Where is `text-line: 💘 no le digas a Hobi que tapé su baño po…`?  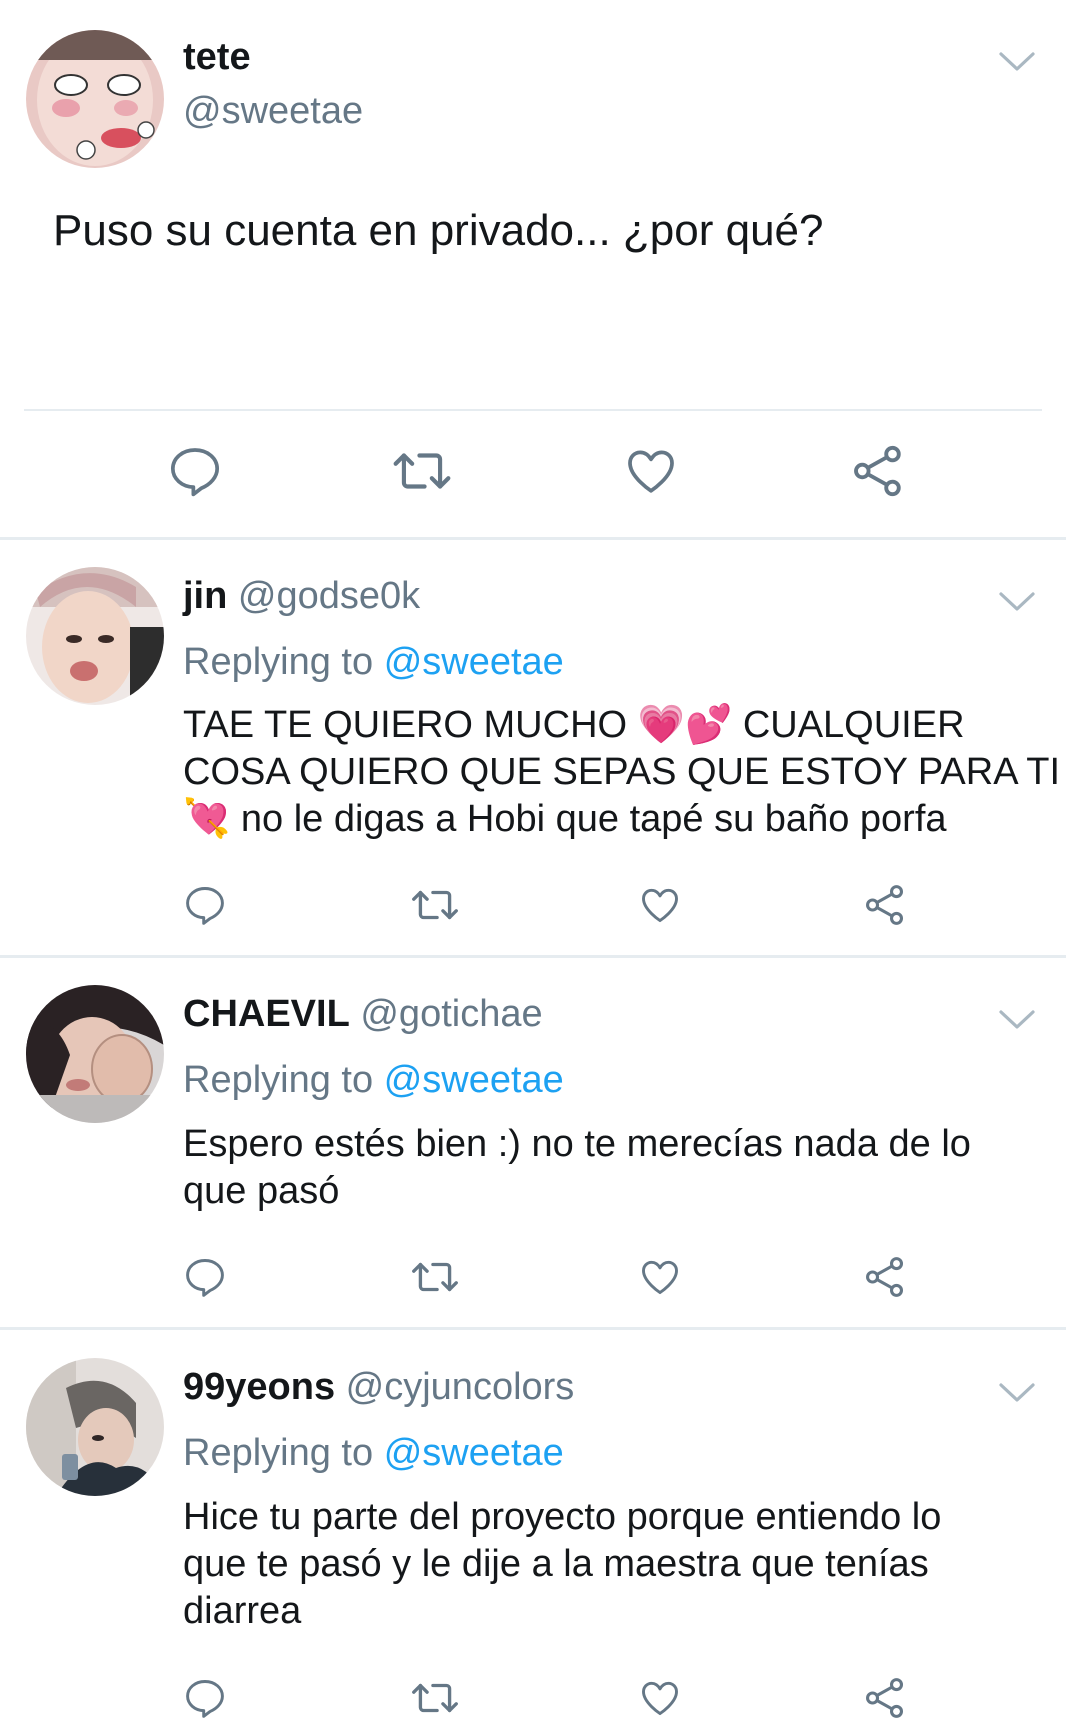 text-line: 💘 no le digas a Hobi que tapé su baño po… is located at coordinates (565, 819).